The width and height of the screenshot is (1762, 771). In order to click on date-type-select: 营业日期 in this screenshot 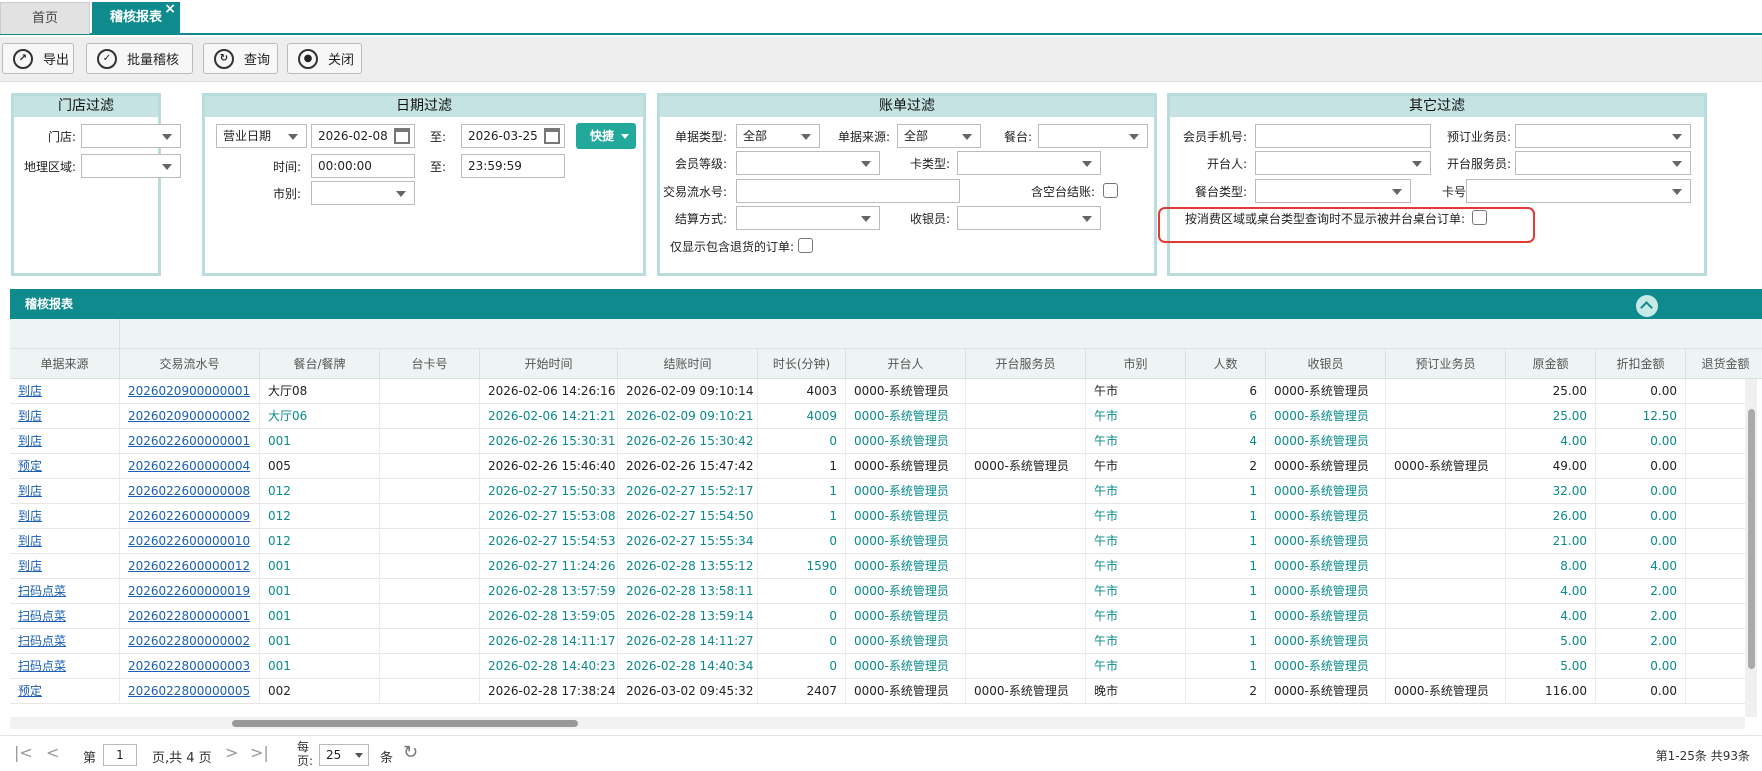, I will do `click(261, 136)`.